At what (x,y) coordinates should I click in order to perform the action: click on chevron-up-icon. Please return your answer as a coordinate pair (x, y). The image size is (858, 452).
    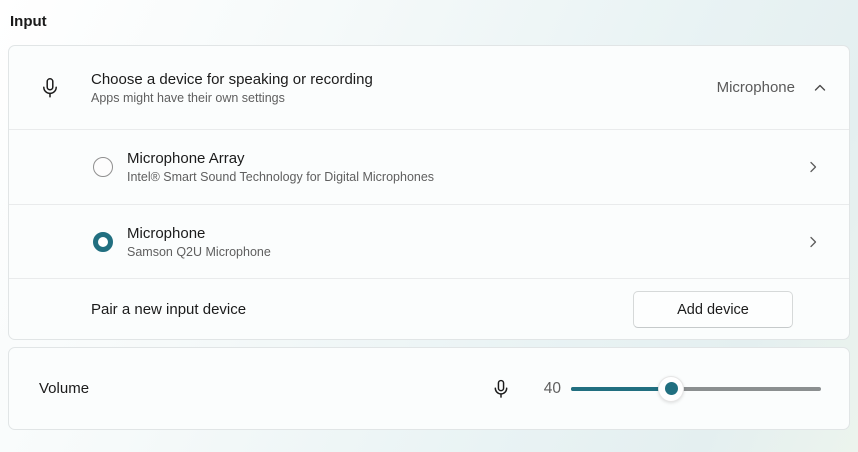
    Looking at the image, I should click on (820, 88).